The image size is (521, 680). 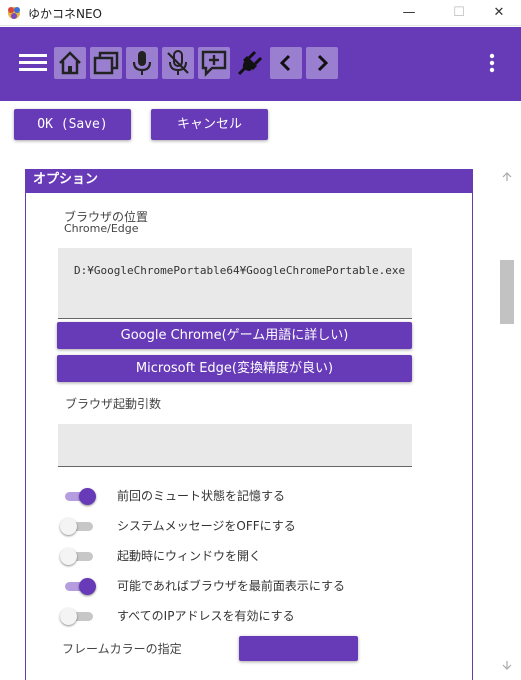 What do you see at coordinates (498, 13) in the screenshot?
I see `close-button: ✕` at bounding box center [498, 13].